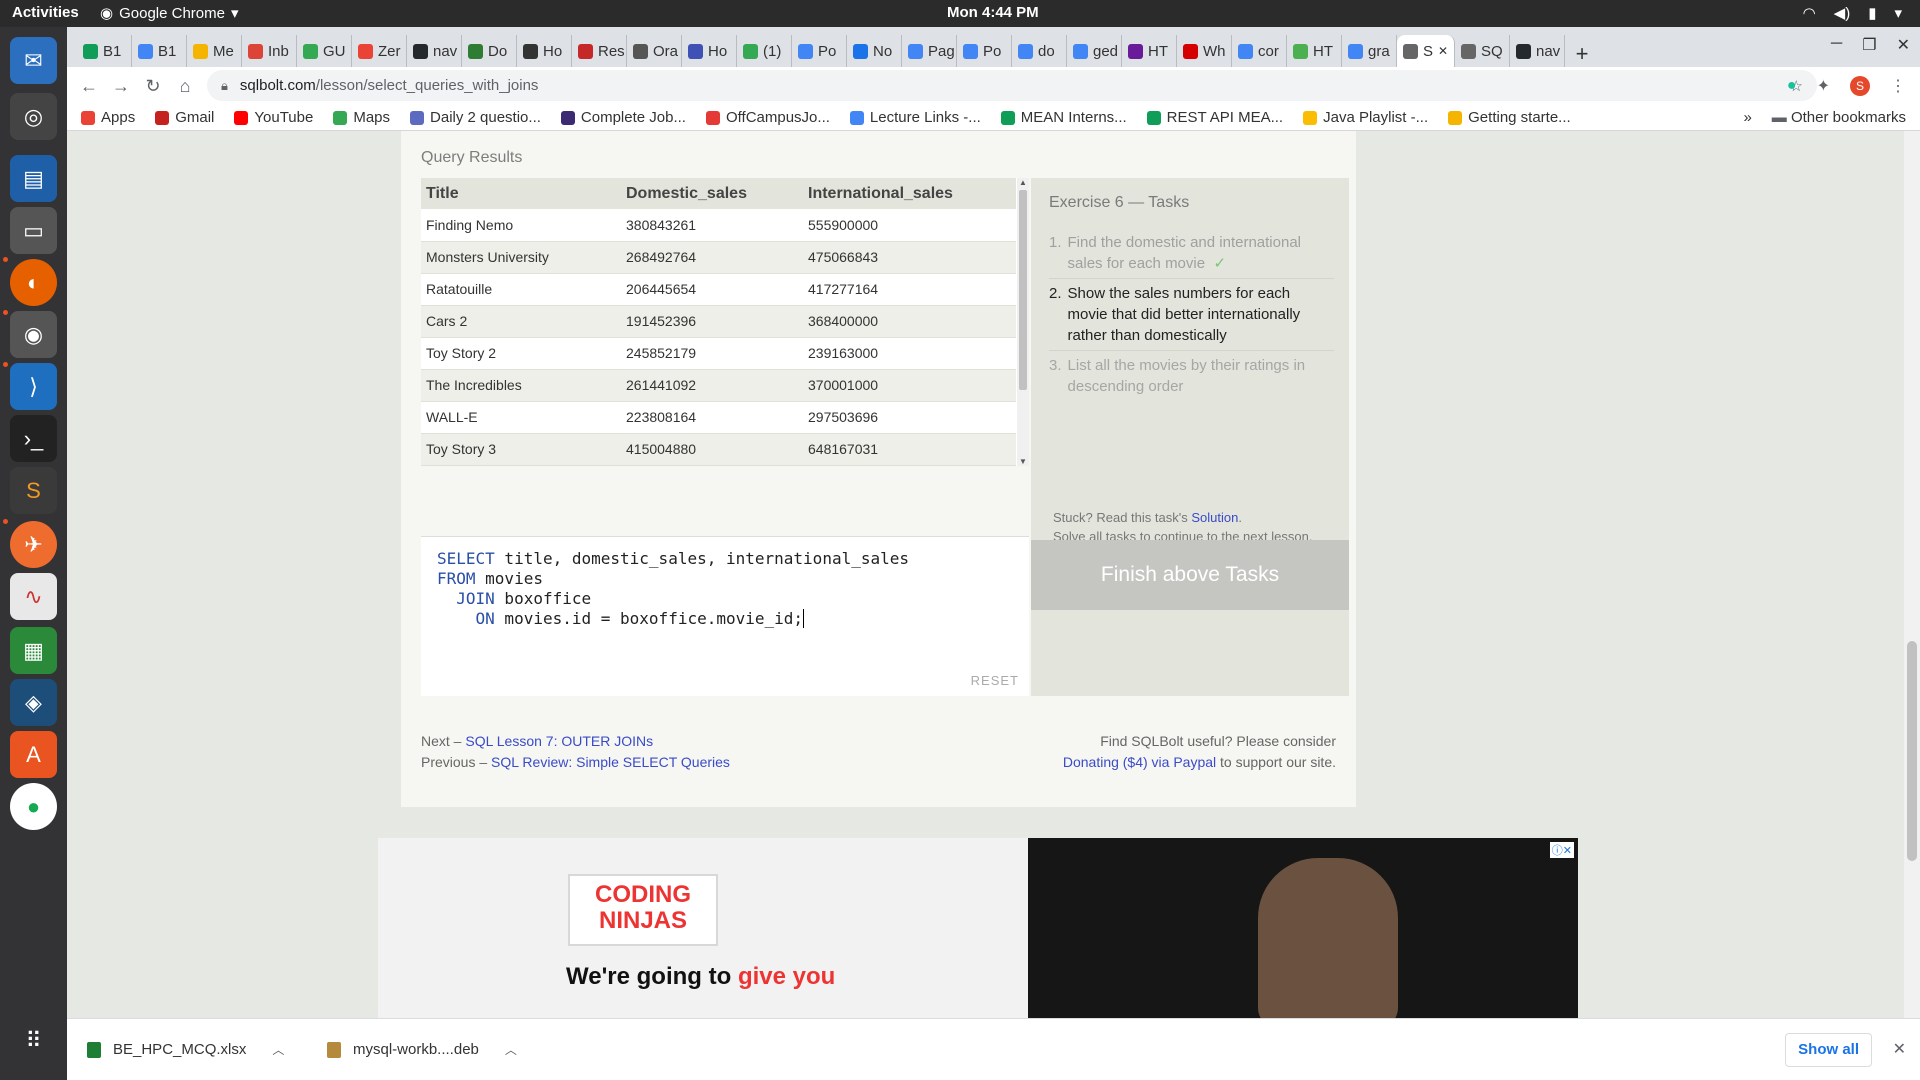 The width and height of the screenshot is (1920, 1080). Describe the element at coordinates (1139, 762) in the screenshot. I see `donate-link: Donating ($4) via Paypal` at that location.